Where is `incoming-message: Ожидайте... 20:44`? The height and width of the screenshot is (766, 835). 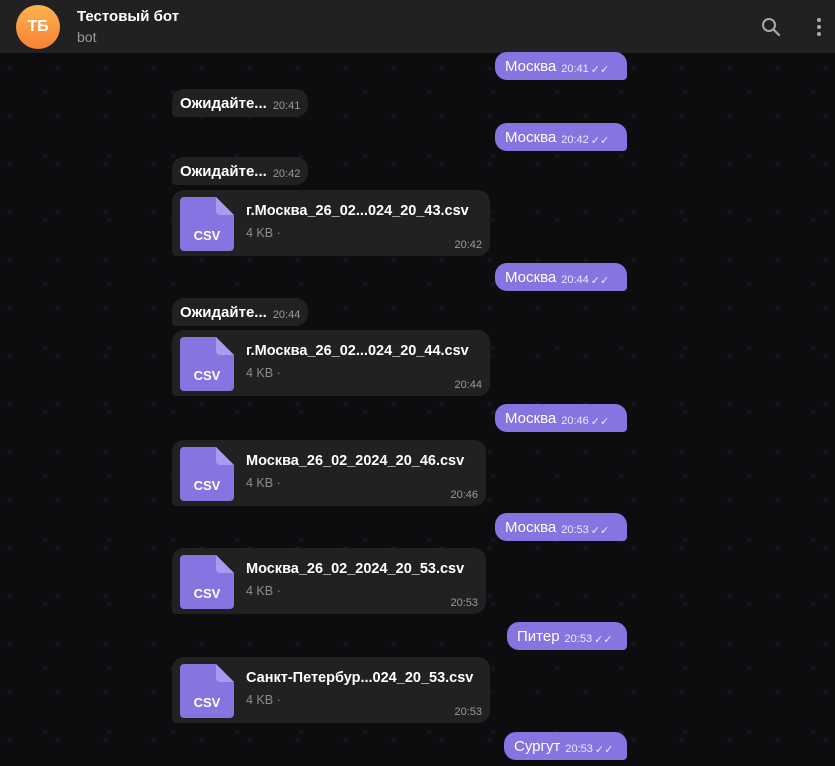
incoming-message: Ожидайте... 20:44 is located at coordinates (240, 312).